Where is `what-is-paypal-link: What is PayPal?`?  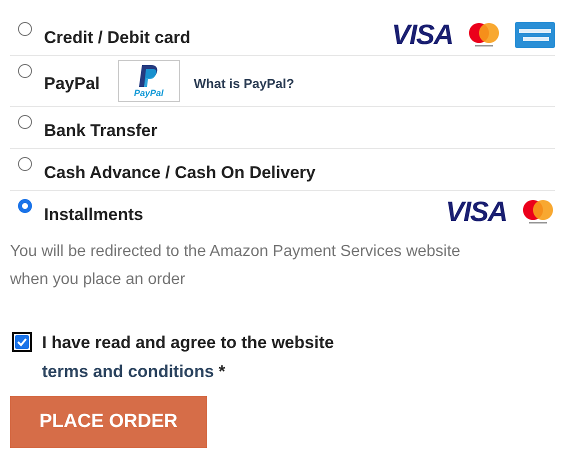
what-is-paypal-link: What is PayPal? is located at coordinates (244, 83).